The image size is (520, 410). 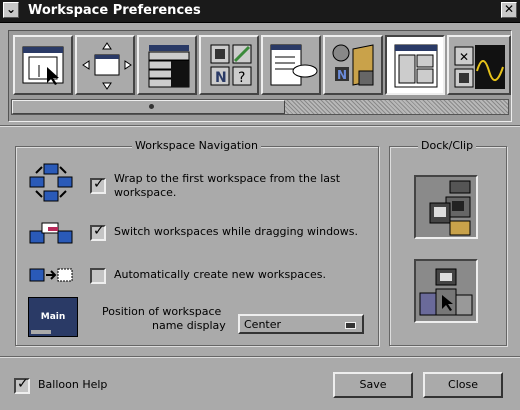 I want to click on toolbar-window-placement-button, so click(x=105, y=65).